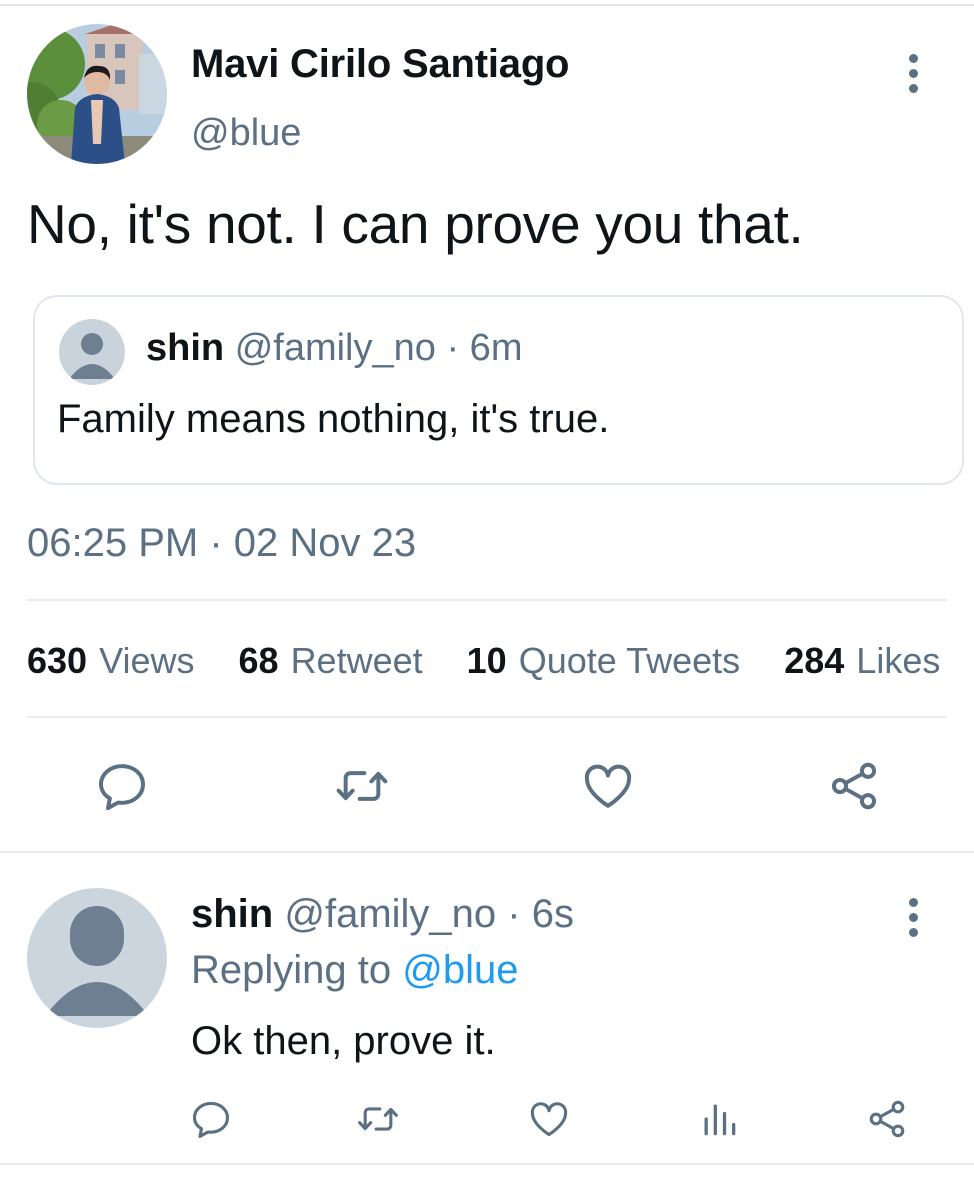  Describe the element at coordinates (415, 224) in the screenshot. I see `tweet-text: No, it's not. I can prove you that.` at that location.